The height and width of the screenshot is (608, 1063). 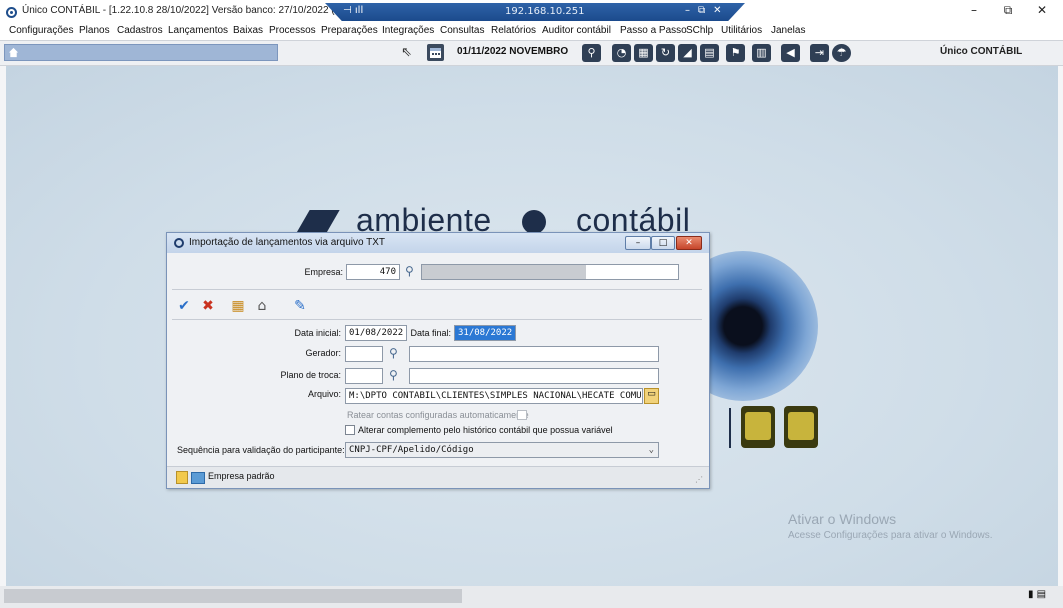 What do you see at coordinates (376, 333) in the screenshot?
I see `data-inicial-field: 01/08/2022` at bounding box center [376, 333].